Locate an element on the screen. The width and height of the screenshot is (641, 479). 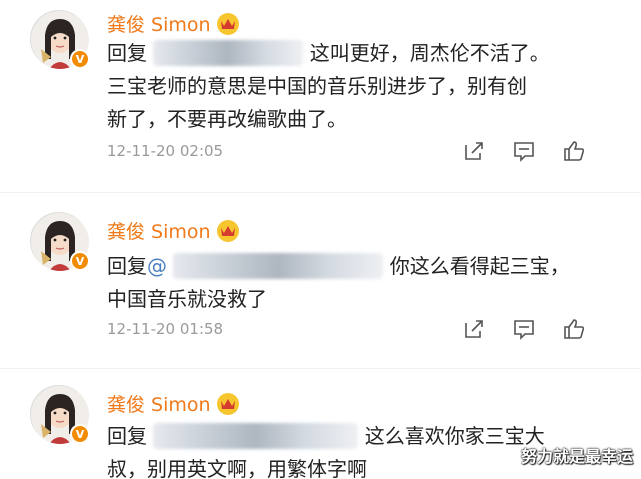
mention-at: @ is located at coordinates (157, 266).